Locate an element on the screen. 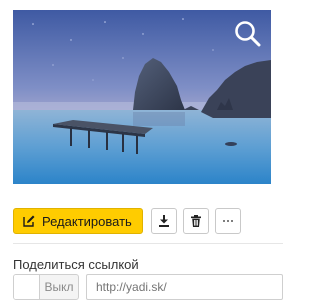 This screenshot has width=320, height=300. delete-button is located at coordinates (195, 221).